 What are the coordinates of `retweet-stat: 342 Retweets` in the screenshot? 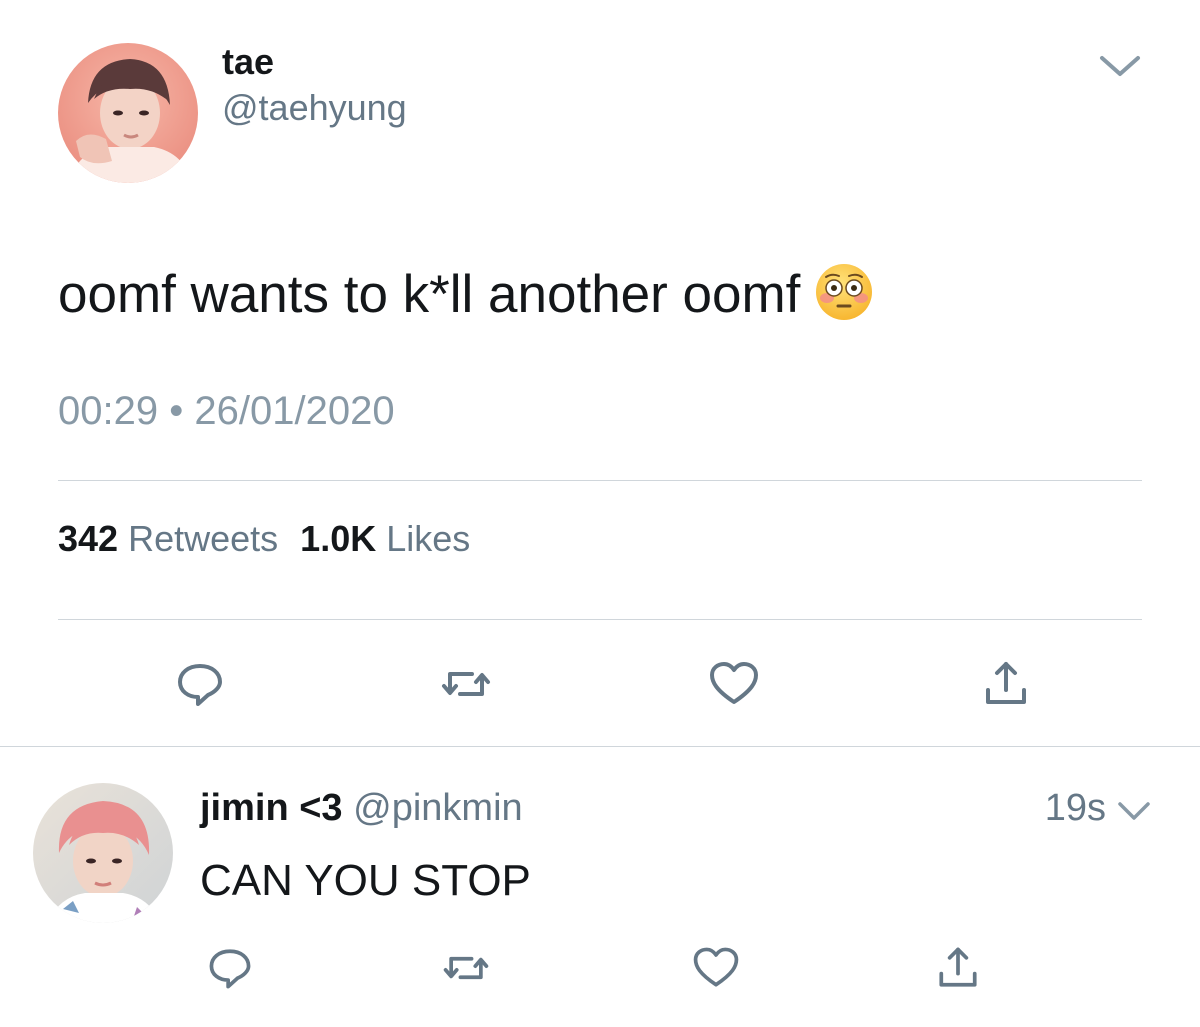 It's located at (168, 538).